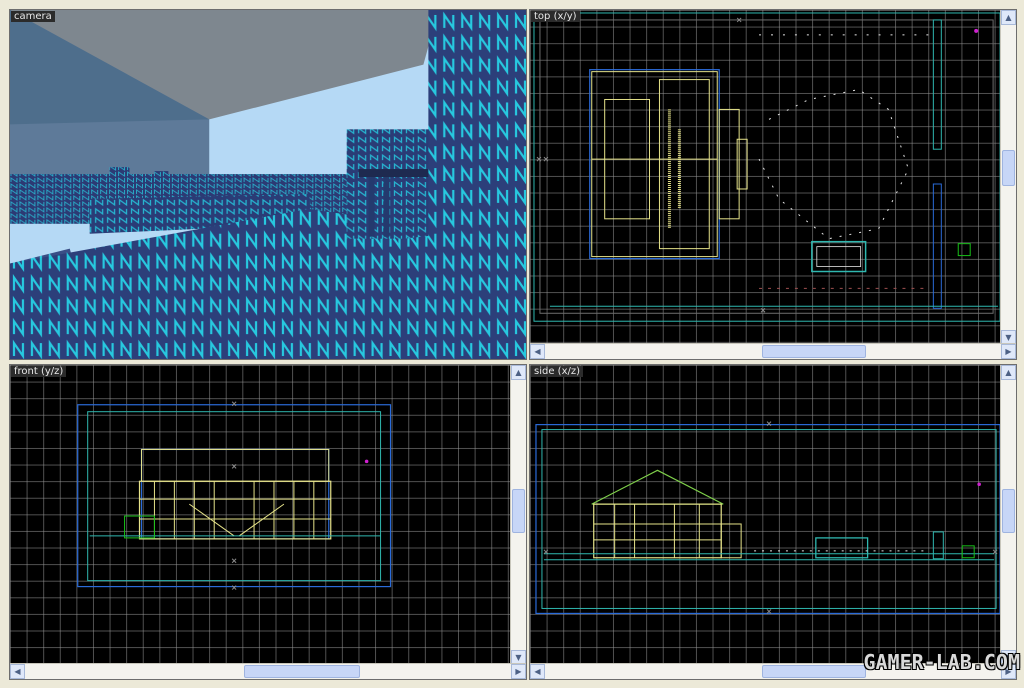  I want to click on viewport-label: top (x/y), so click(555, 16).